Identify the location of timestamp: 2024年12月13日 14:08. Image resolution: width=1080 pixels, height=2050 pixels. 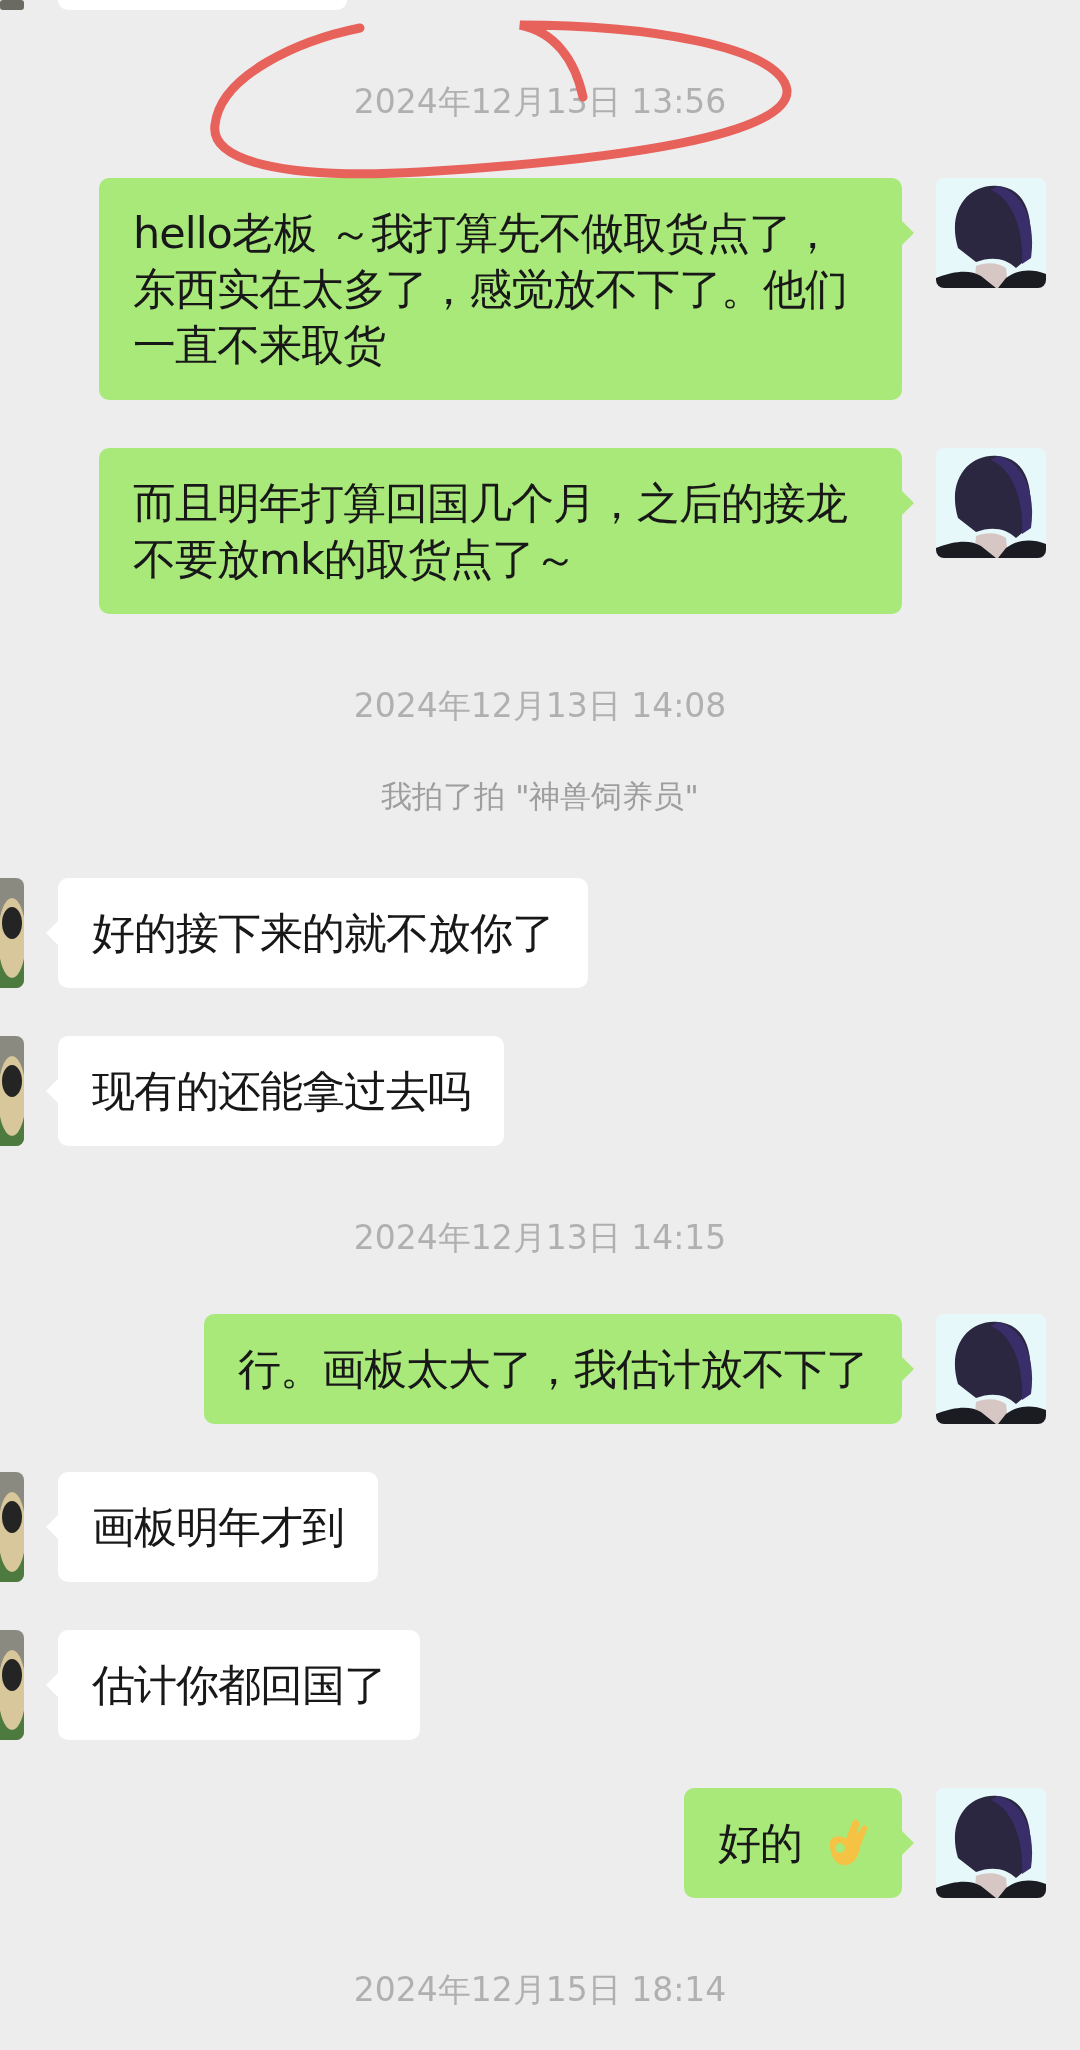
(540, 706).